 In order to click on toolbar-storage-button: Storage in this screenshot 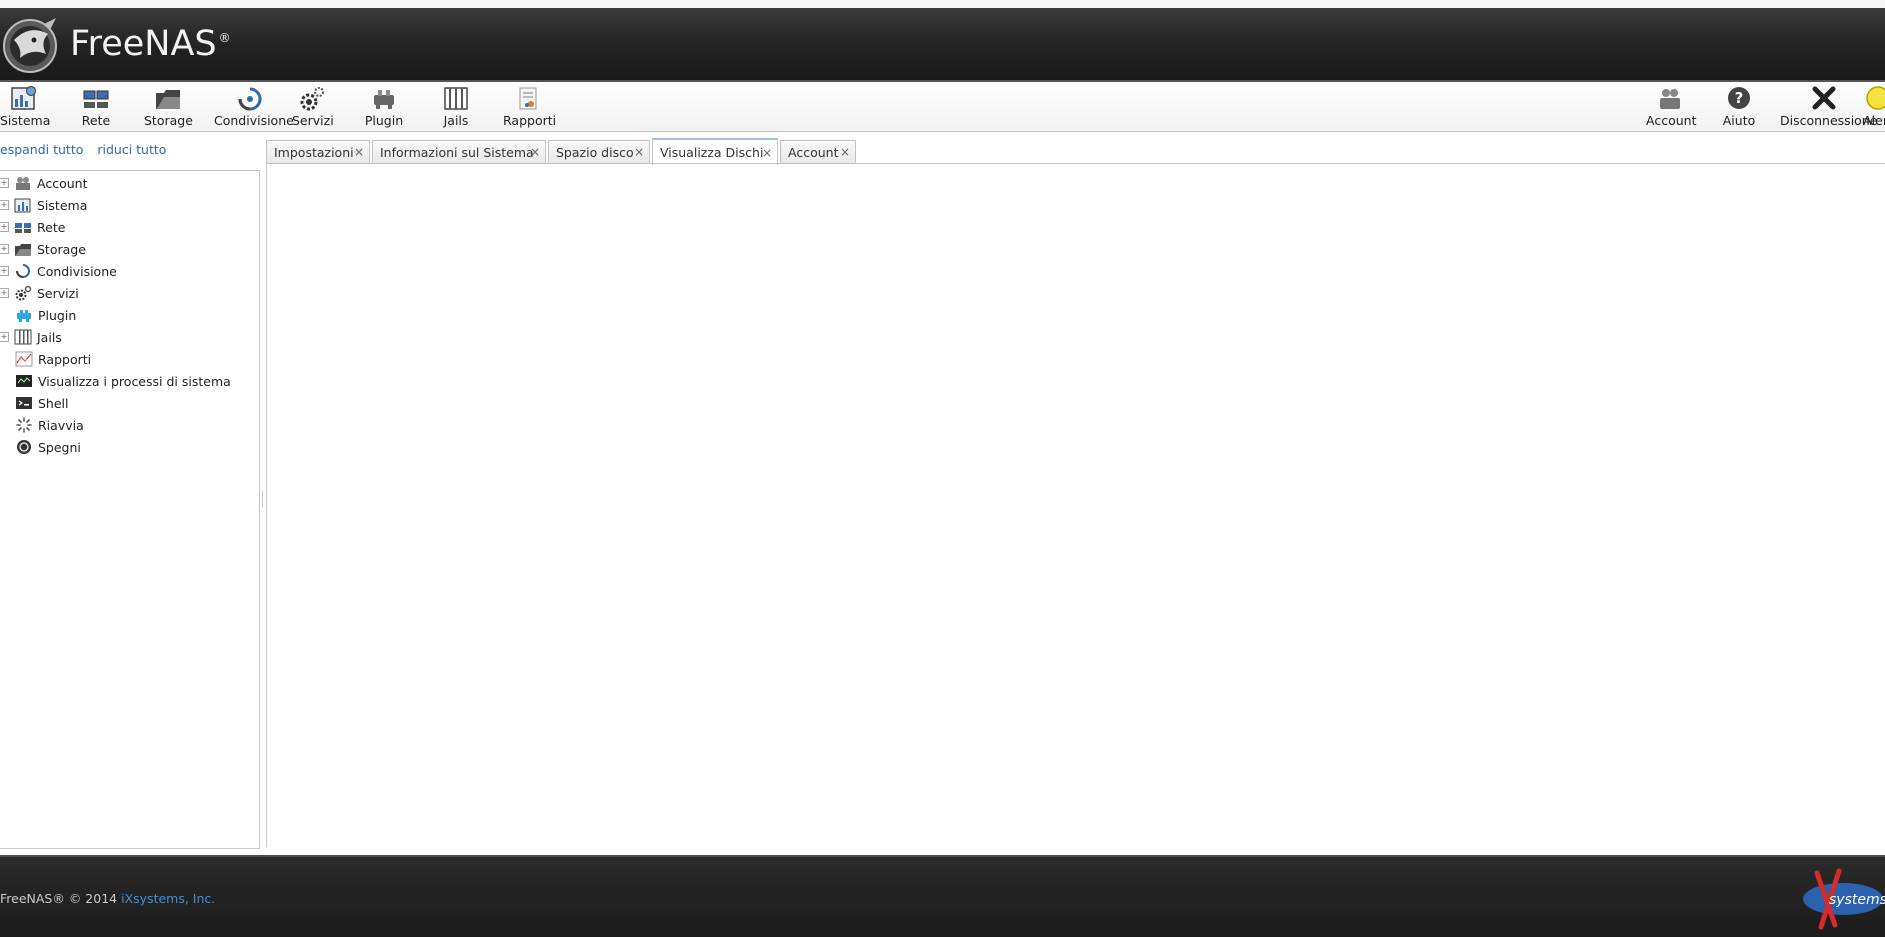, I will do `click(168, 106)`.